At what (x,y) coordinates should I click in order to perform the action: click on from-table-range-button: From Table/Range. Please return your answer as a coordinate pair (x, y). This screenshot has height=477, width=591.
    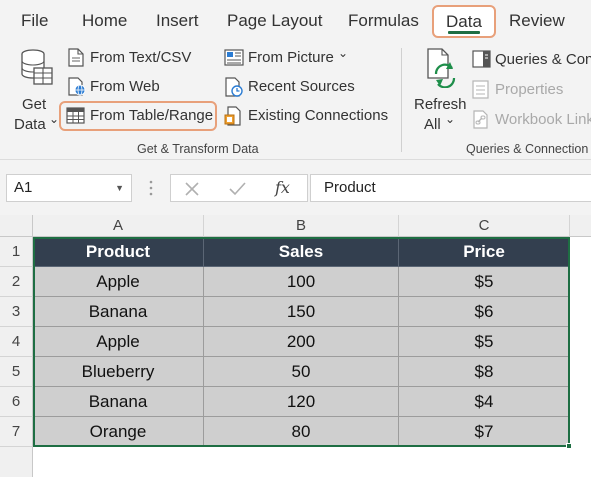
    Looking at the image, I should click on (141, 116).